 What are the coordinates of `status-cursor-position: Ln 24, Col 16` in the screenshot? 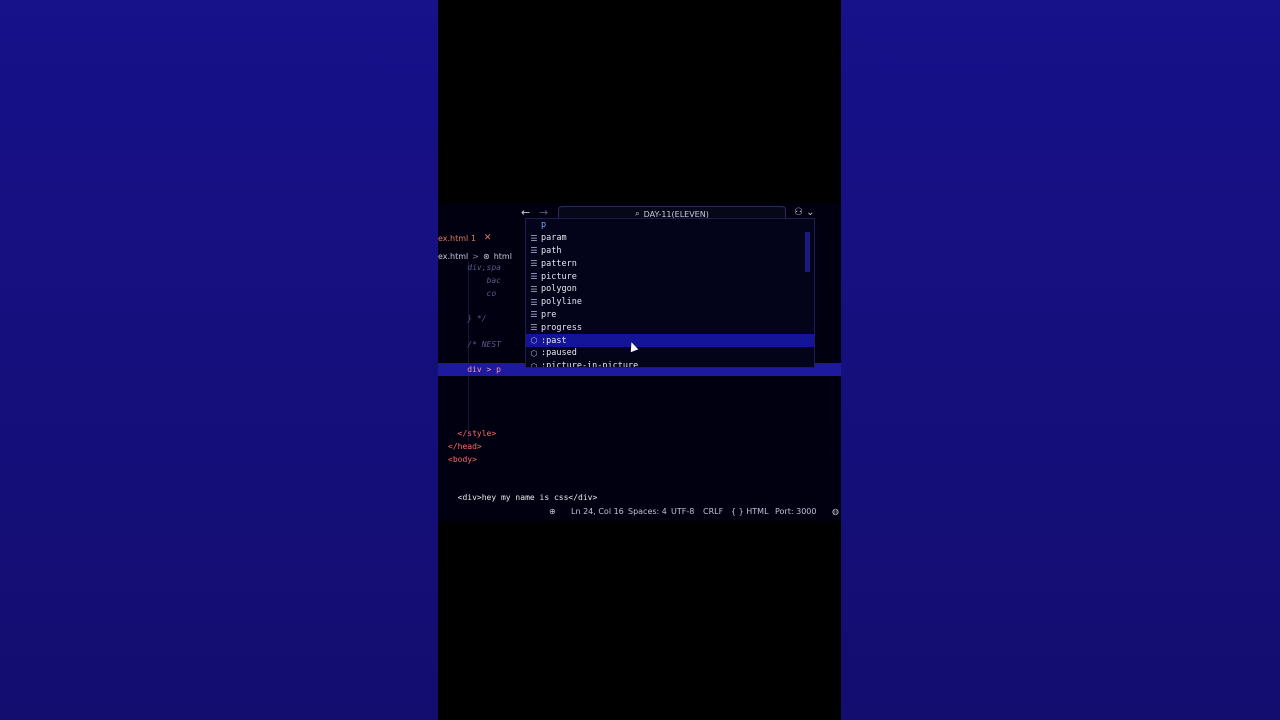 It's located at (597, 511).